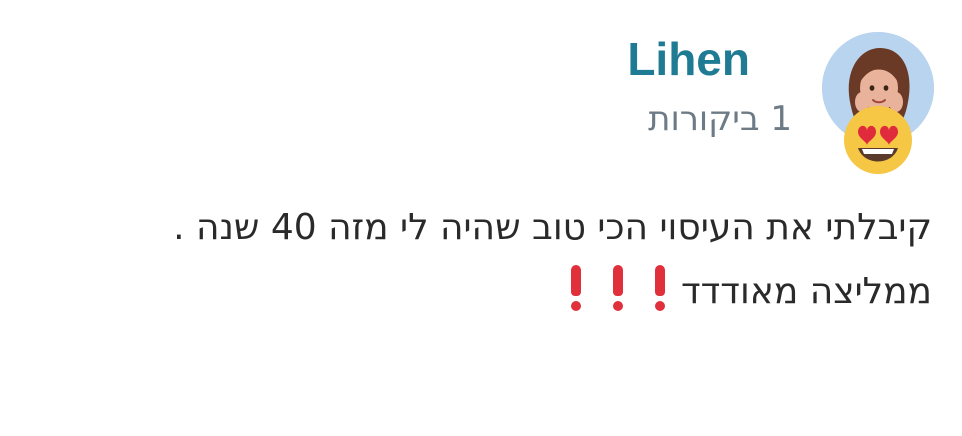 The width and height of the screenshot is (962, 436). Describe the element at coordinates (688, 59) in the screenshot. I see `author-name: Lihen` at that location.